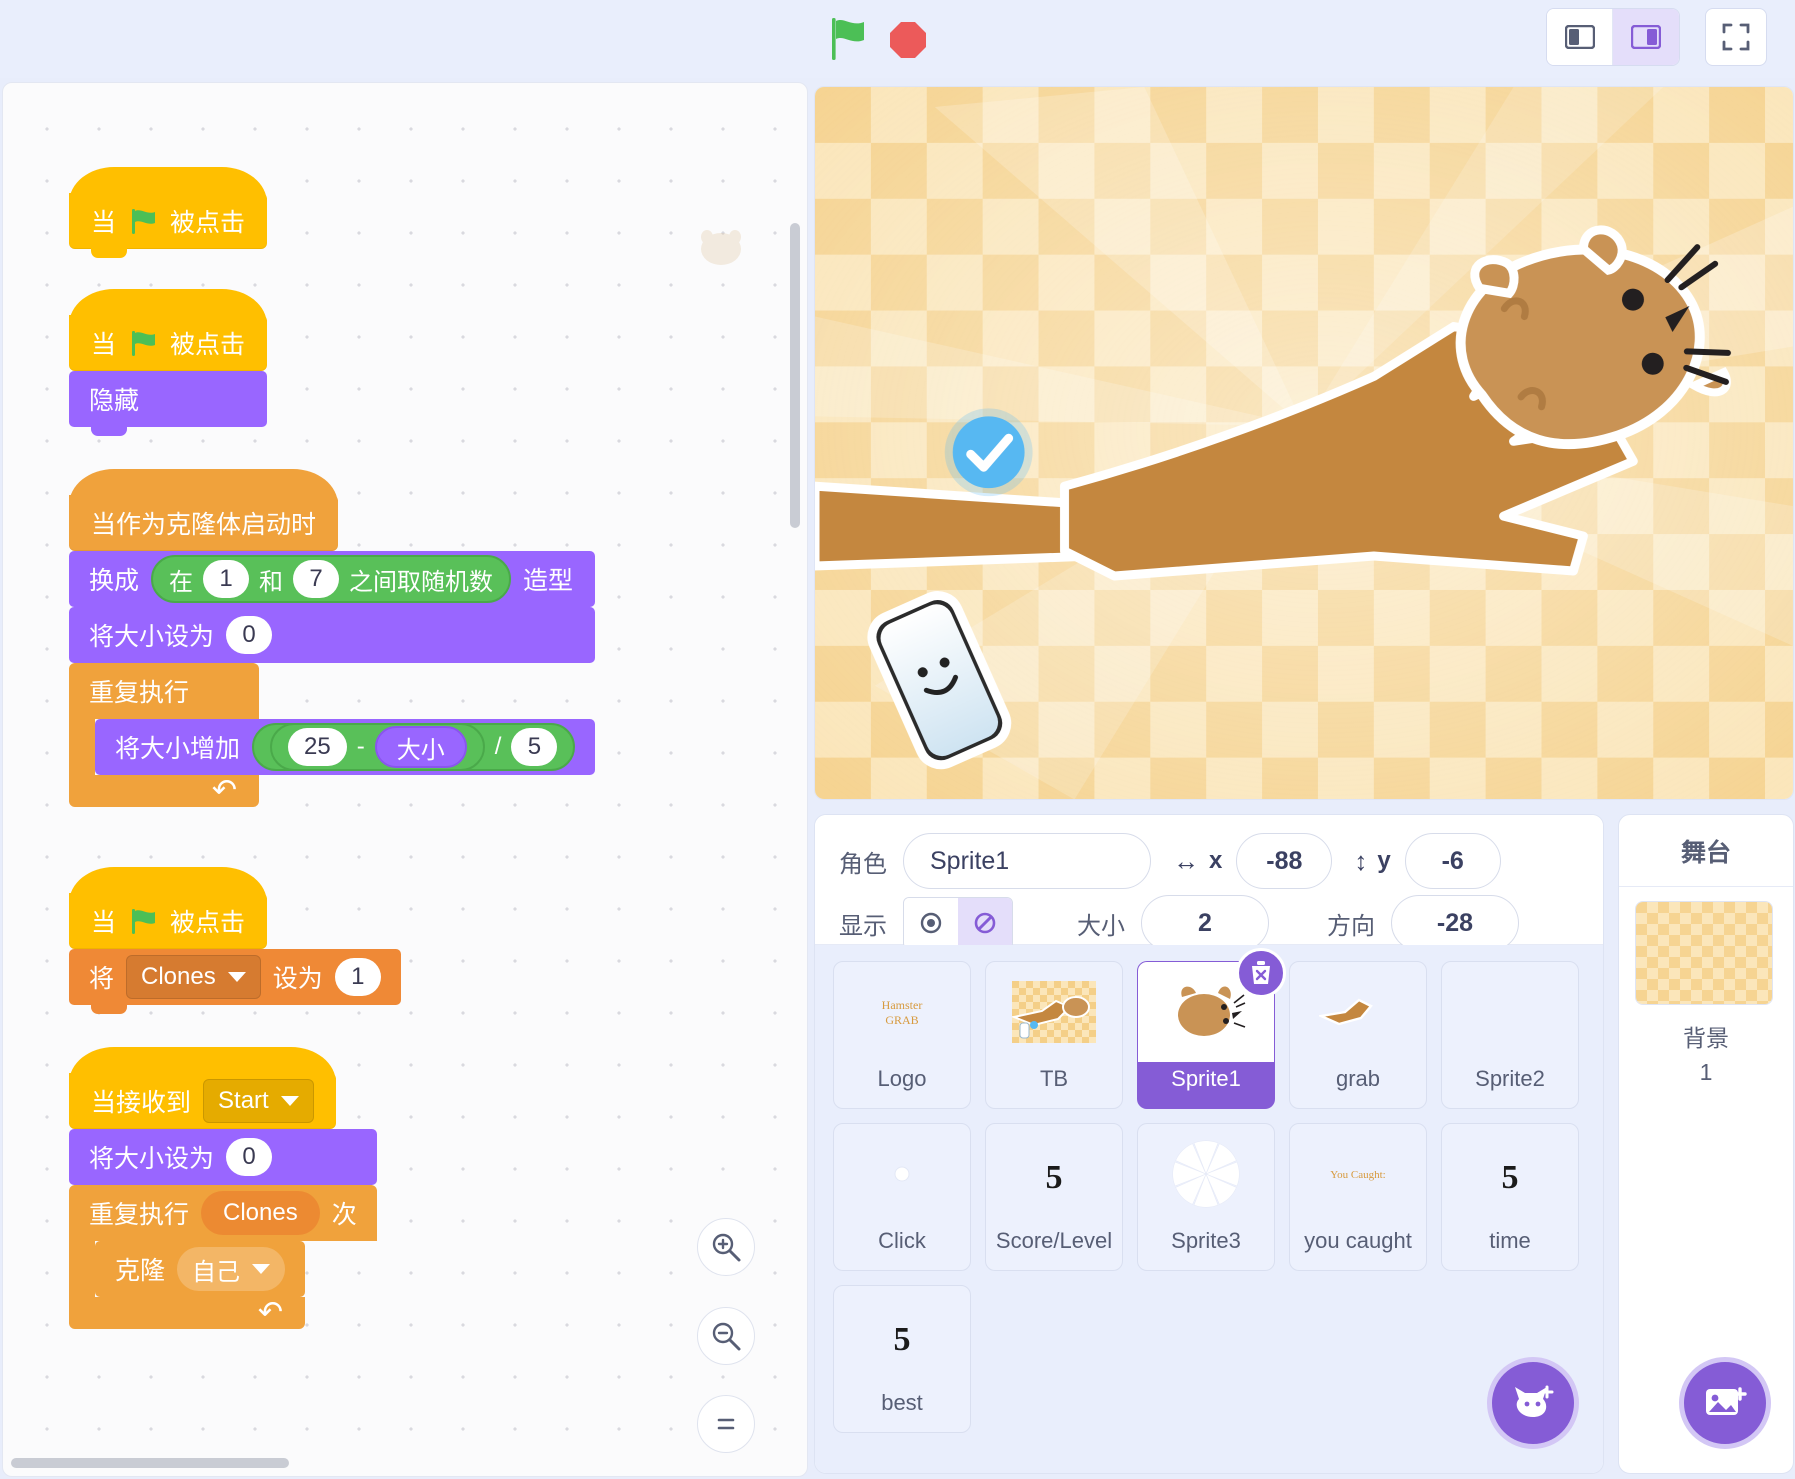 This screenshot has height=1479, width=1795. I want to click on block-change-size-by: 将大小增加 25 - 大小 / 5, so click(345, 747).